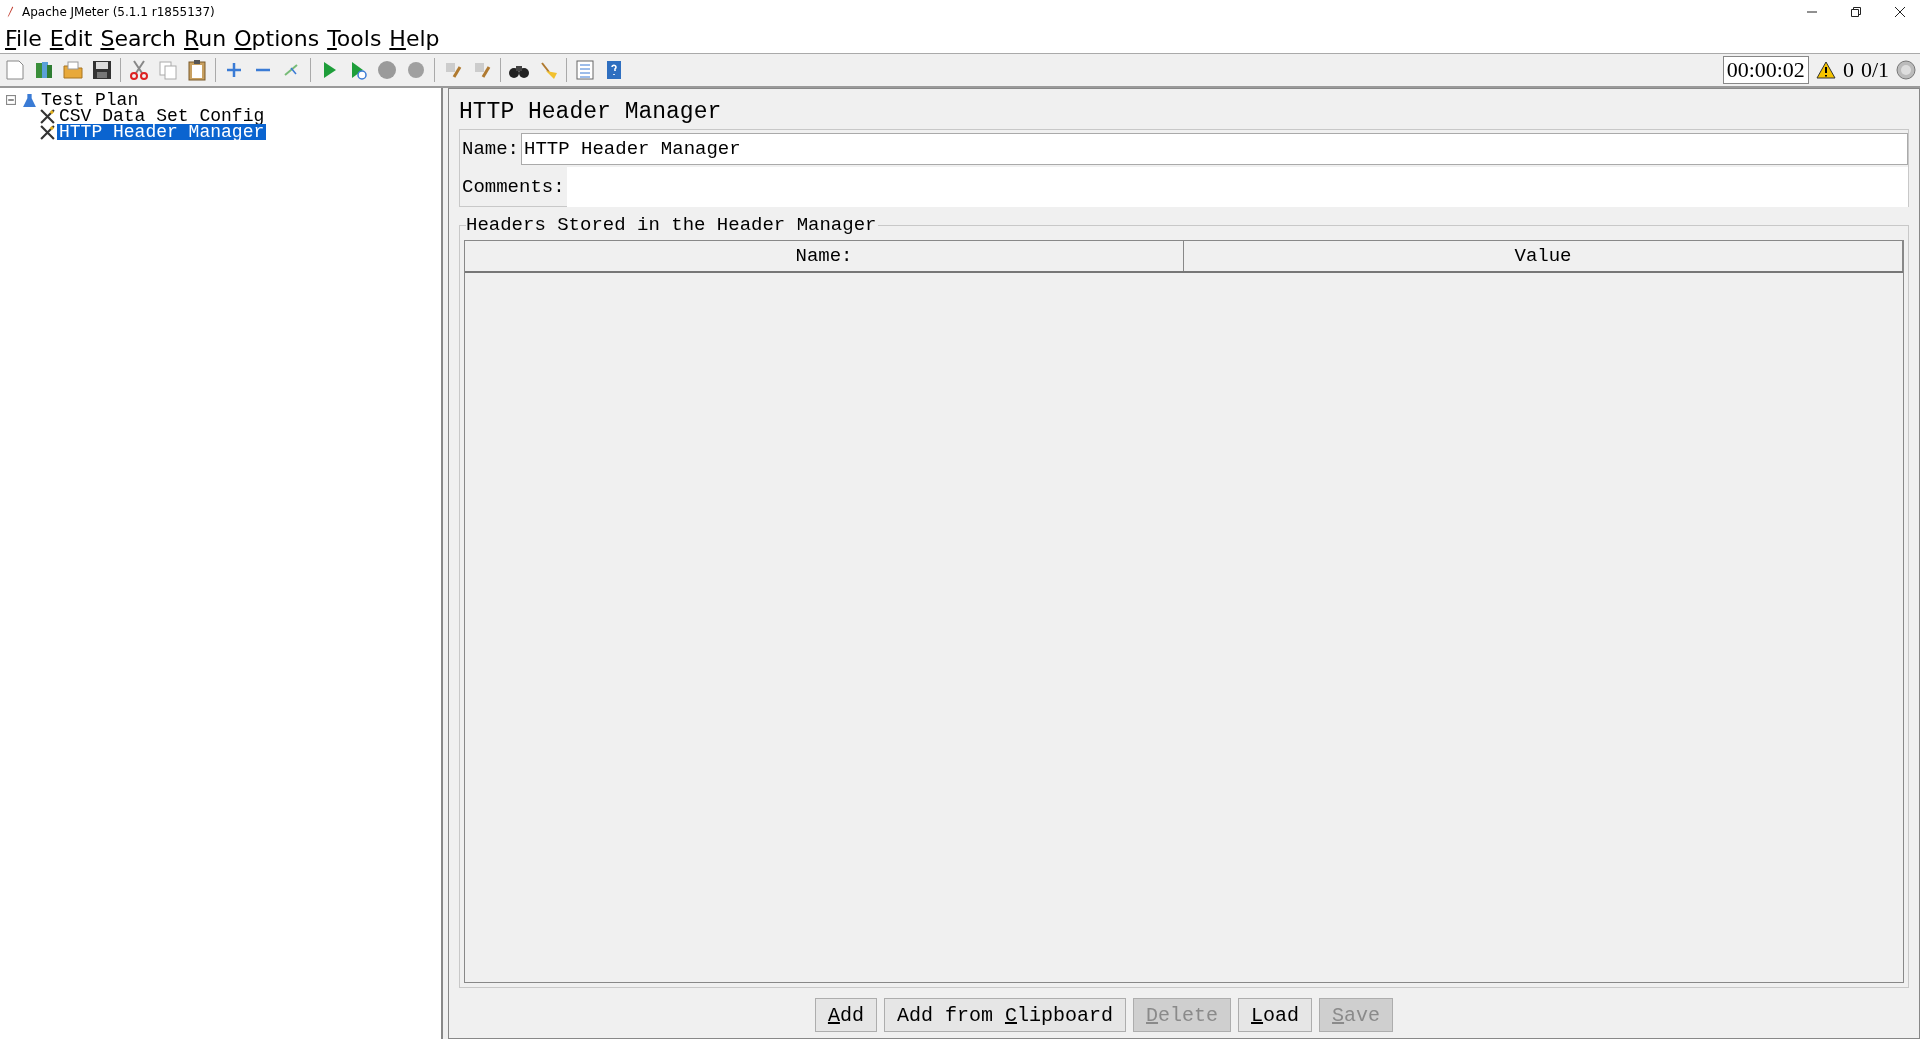  Describe the element at coordinates (490, 149) in the screenshot. I see `field-label: Name:` at that location.